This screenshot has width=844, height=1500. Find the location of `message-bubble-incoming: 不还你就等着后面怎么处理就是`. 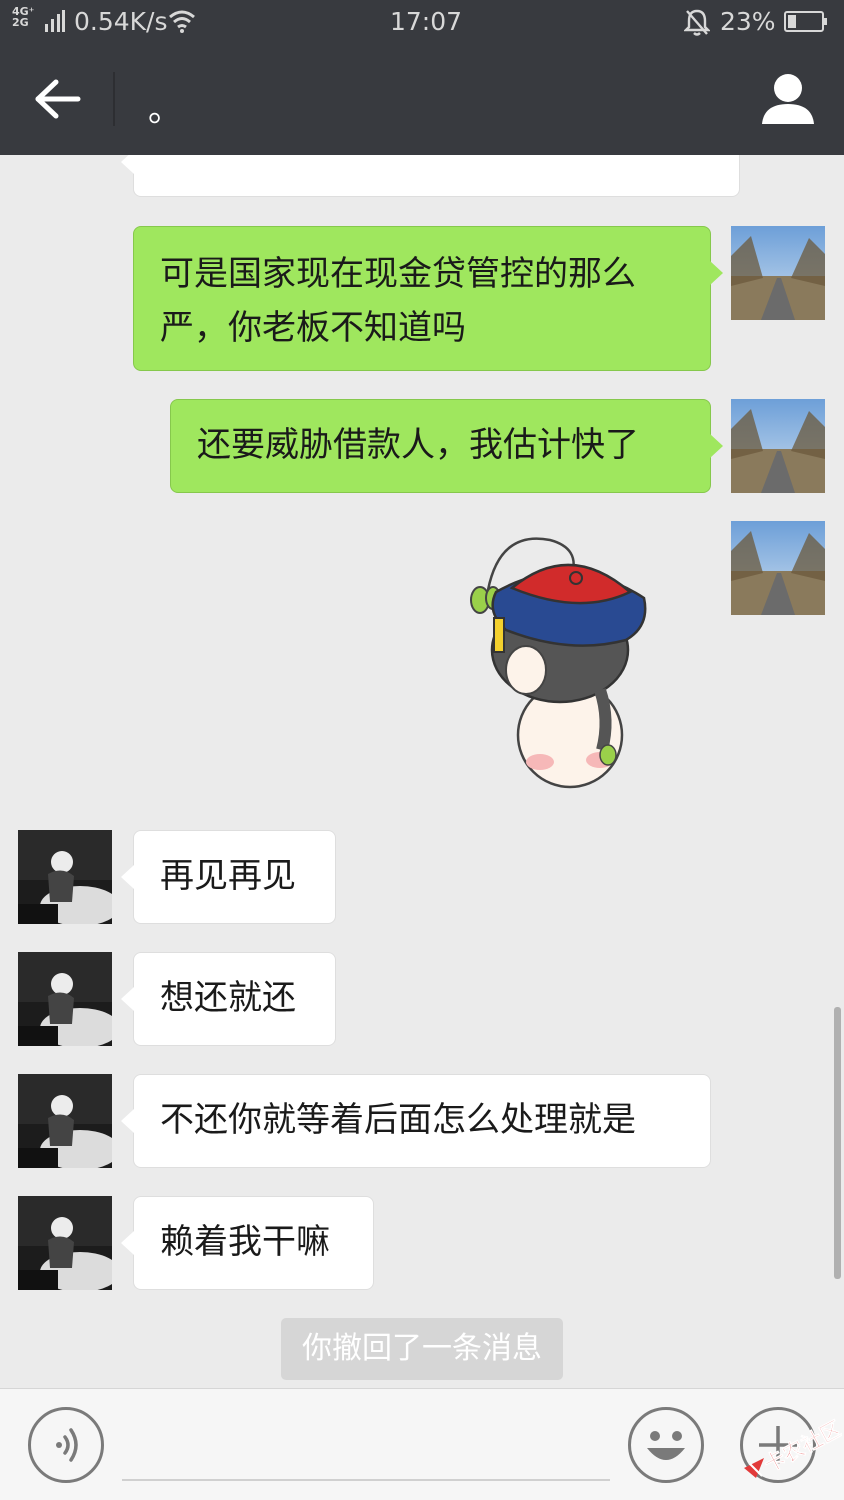

message-bubble-incoming: 不还你就等着后面怎么处理就是 is located at coordinates (416, 1121).